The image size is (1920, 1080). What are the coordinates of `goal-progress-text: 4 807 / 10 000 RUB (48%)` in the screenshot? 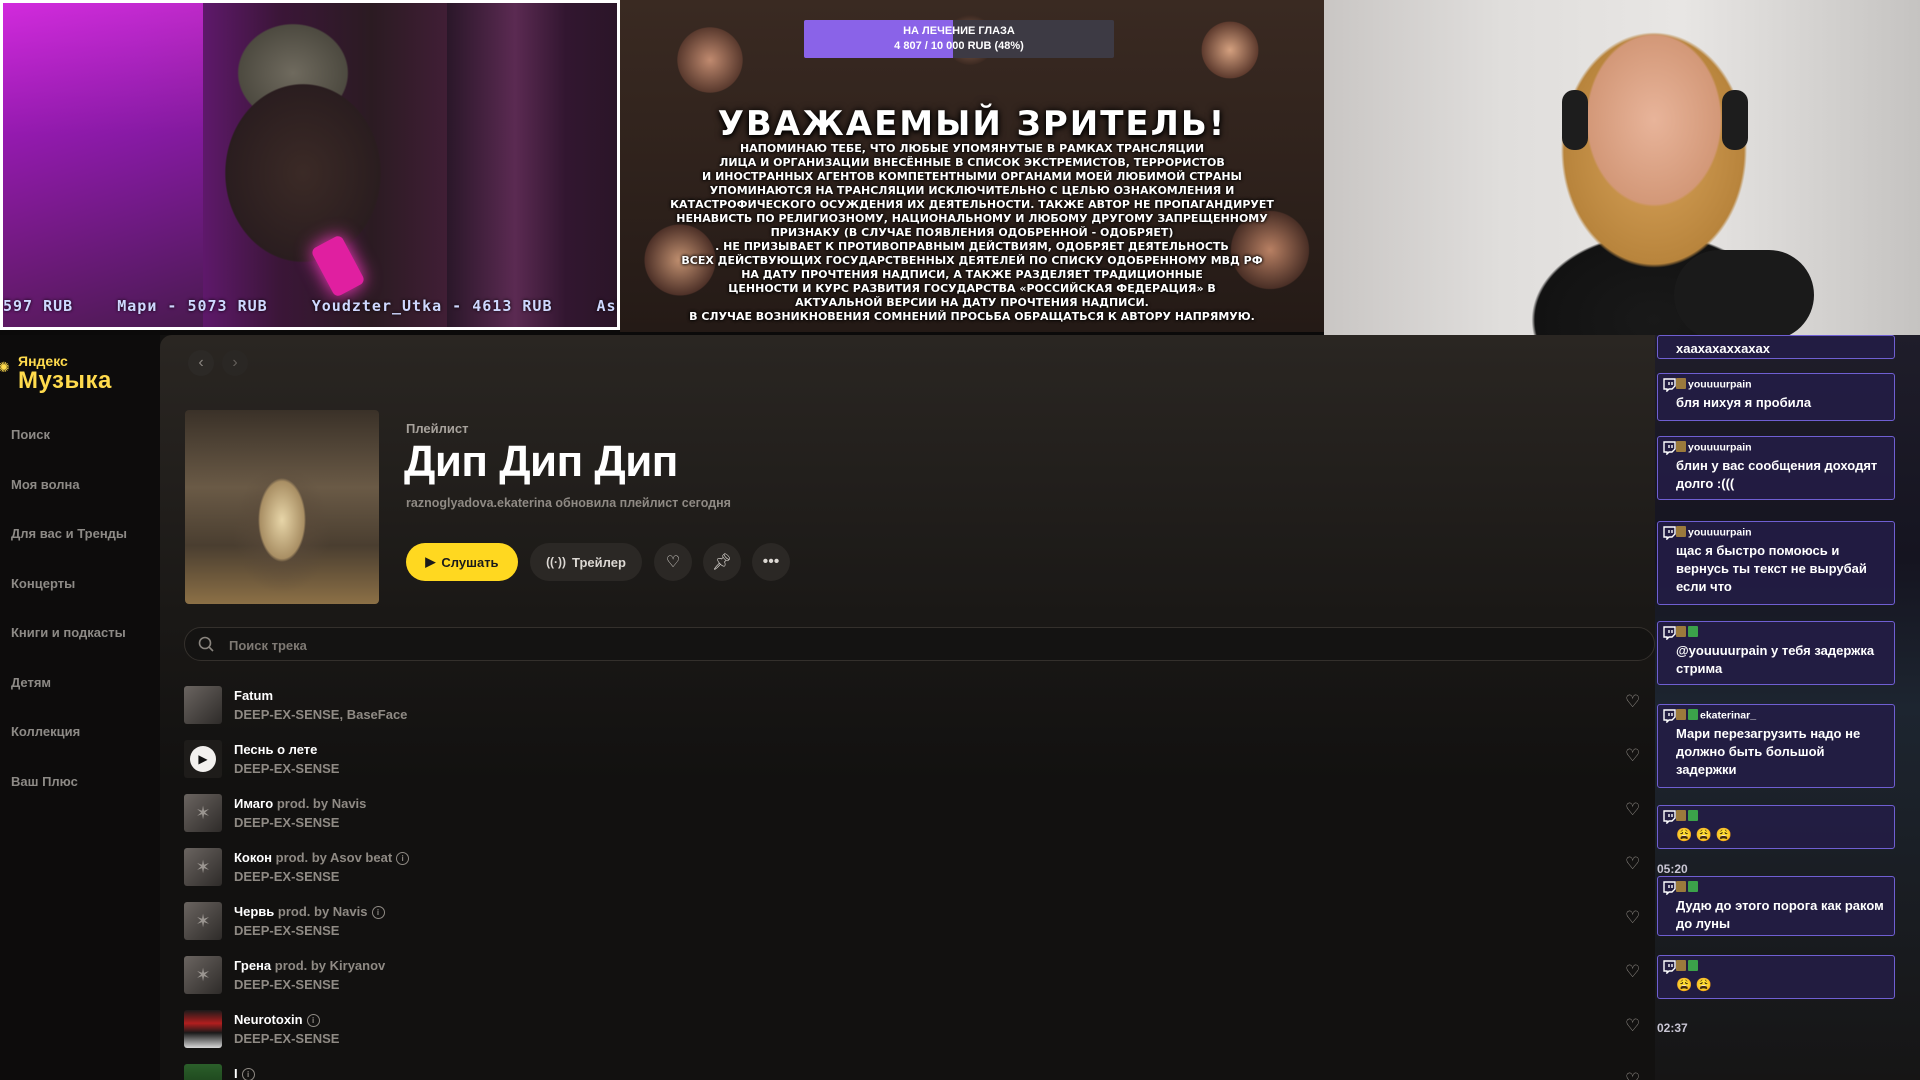 It's located at (959, 46).